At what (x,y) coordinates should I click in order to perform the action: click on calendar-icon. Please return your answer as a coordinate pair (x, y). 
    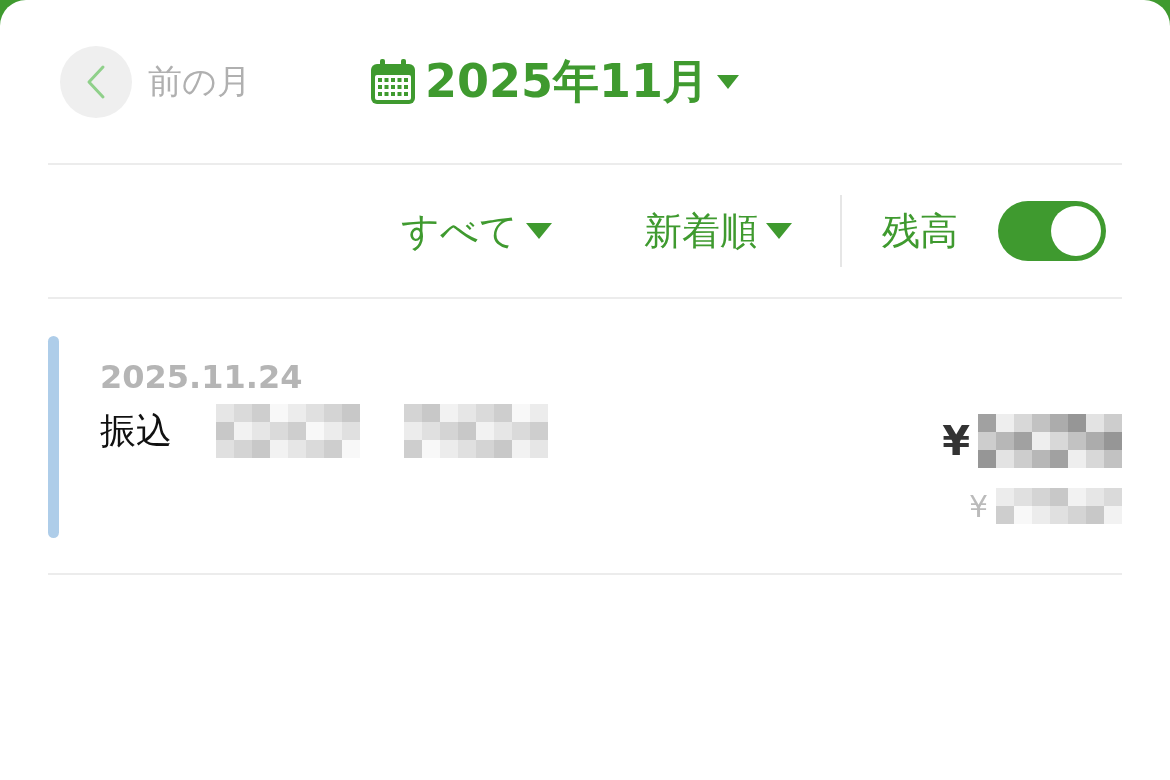
    Looking at the image, I should click on (393, 81).